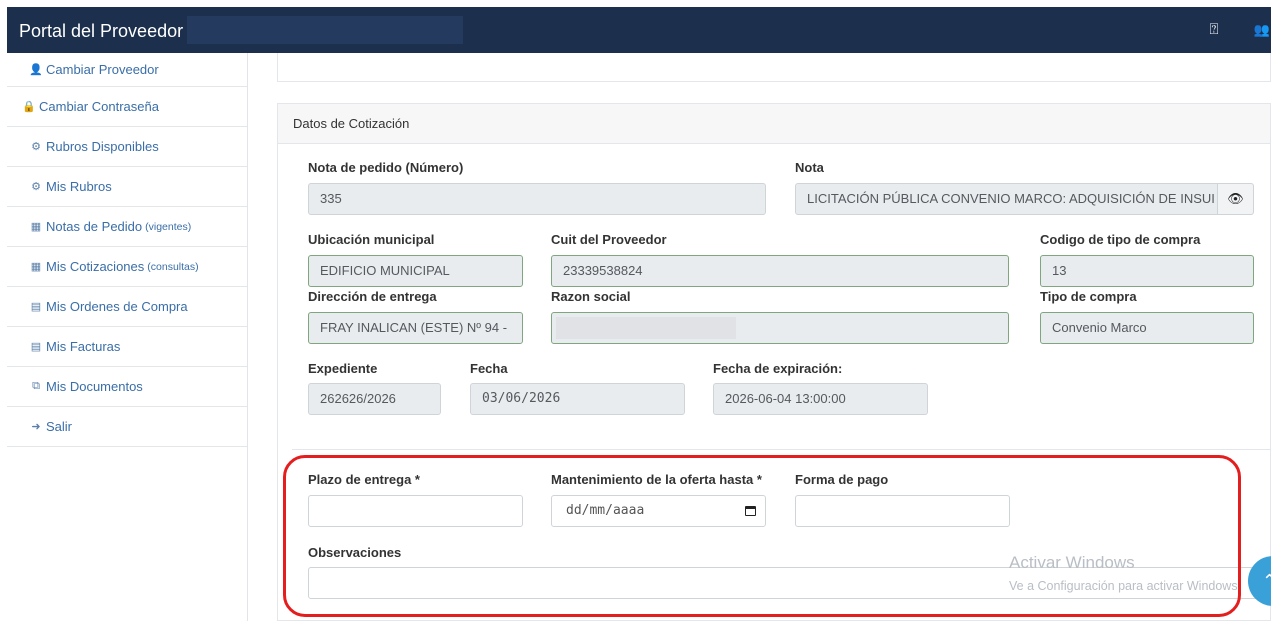 The image size is (1271, 621). I want to click on previous-card, so click(774, 67).